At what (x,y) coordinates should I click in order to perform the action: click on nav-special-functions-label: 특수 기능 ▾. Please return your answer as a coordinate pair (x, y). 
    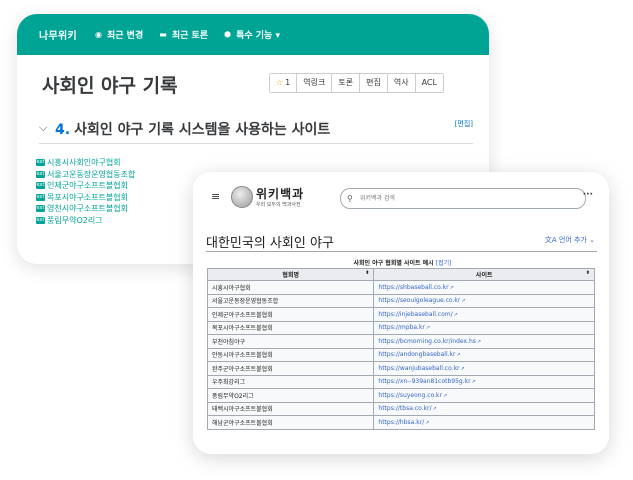
    Looking at the image, I should click on (258, 36).